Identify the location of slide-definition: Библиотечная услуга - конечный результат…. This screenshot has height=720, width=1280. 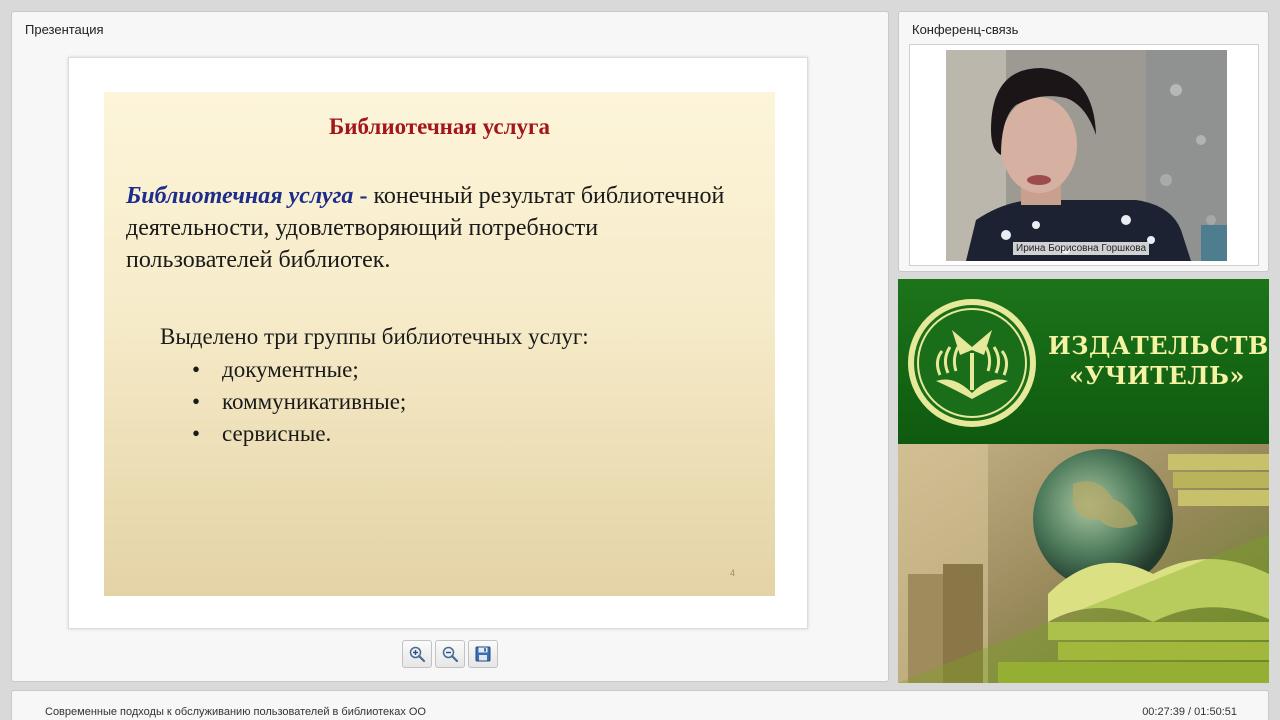
(436, 228).